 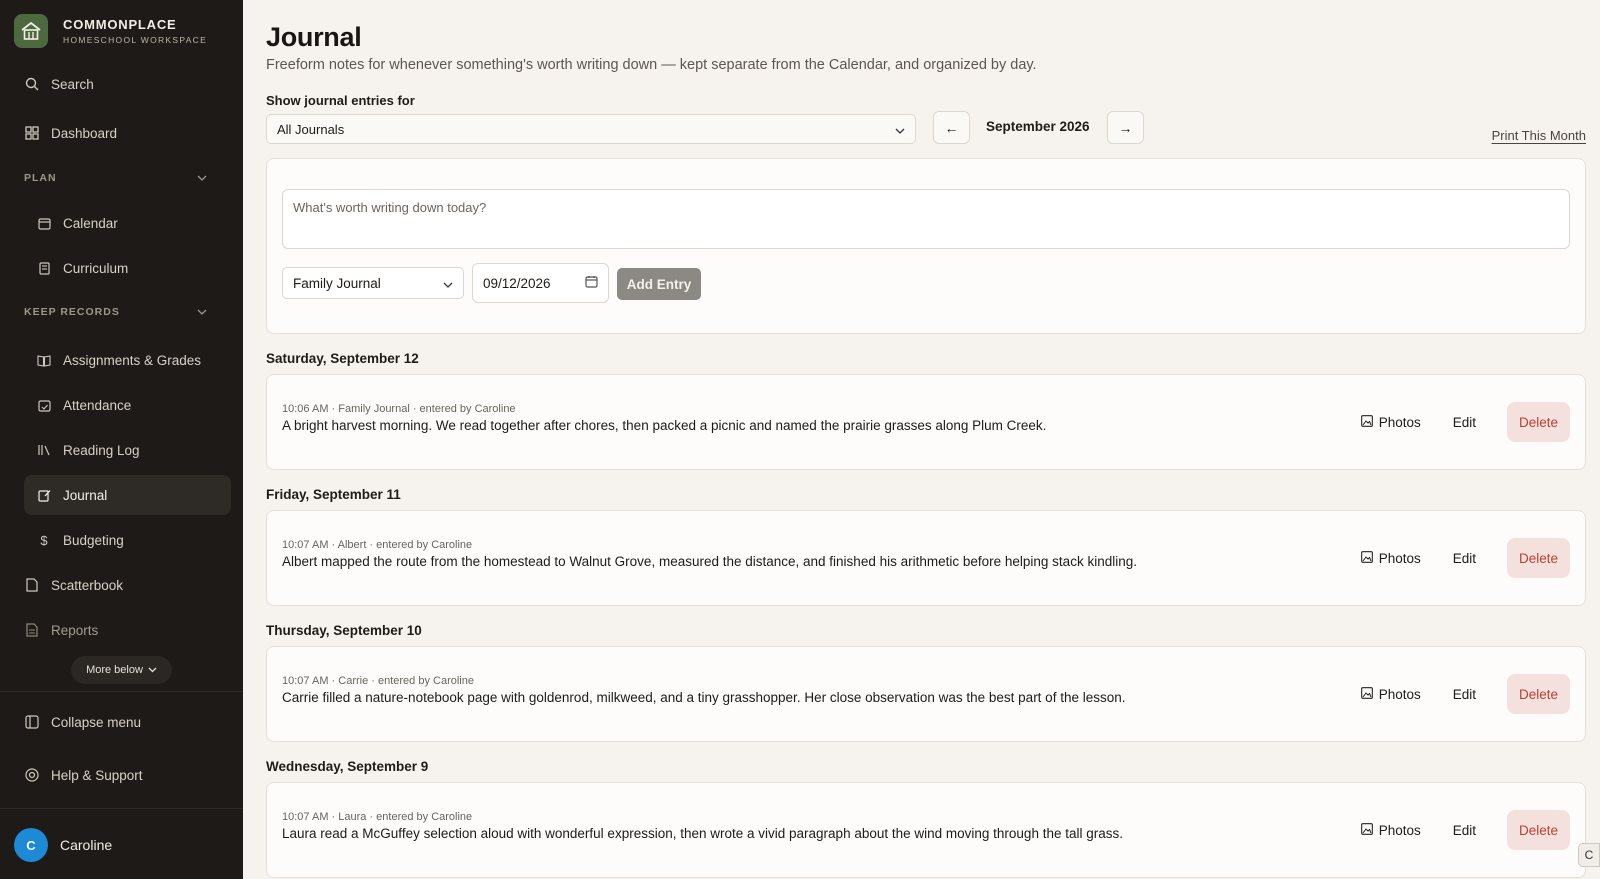 What do you see at coordinates (127, 630) in the screenshot?
I see `sidebar-item-reports: Reports` at bounding box center [127, 630].